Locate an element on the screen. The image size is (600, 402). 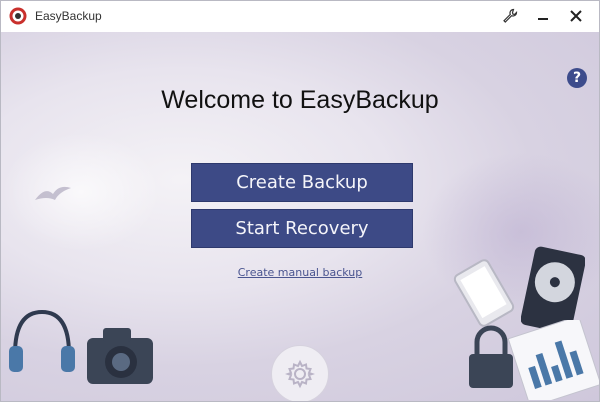
welcome-heading: Welcome to EasyBackup is located at coordinates (300, 100).